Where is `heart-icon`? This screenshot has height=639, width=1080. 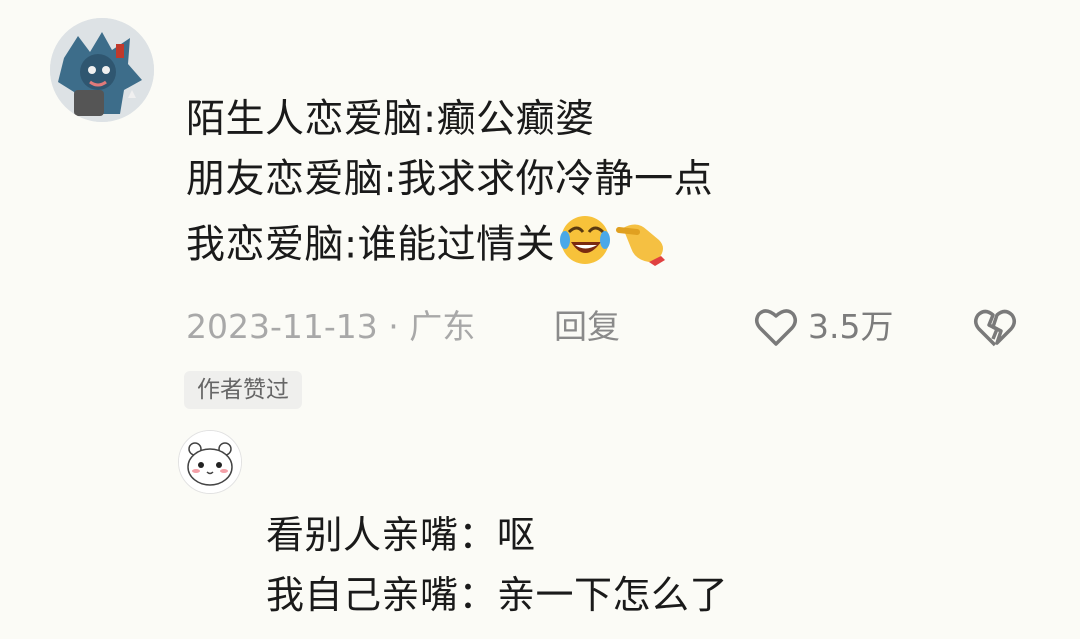
heart-icon is located at coordinates (776, 327).